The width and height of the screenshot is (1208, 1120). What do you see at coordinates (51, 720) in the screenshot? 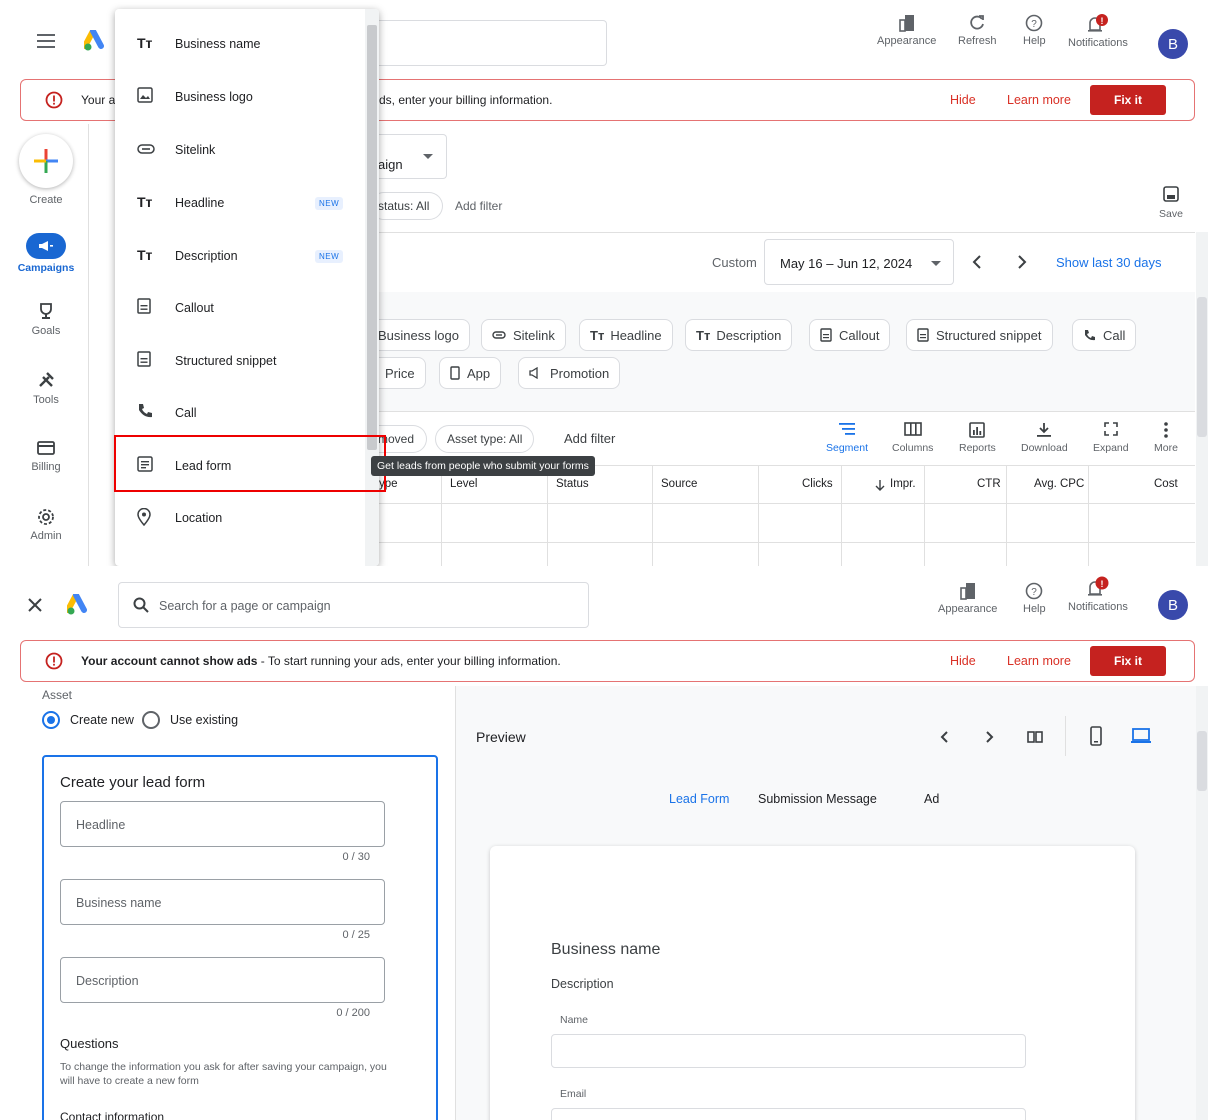
I see `create-new-radio` at bounding box center [51, 720].